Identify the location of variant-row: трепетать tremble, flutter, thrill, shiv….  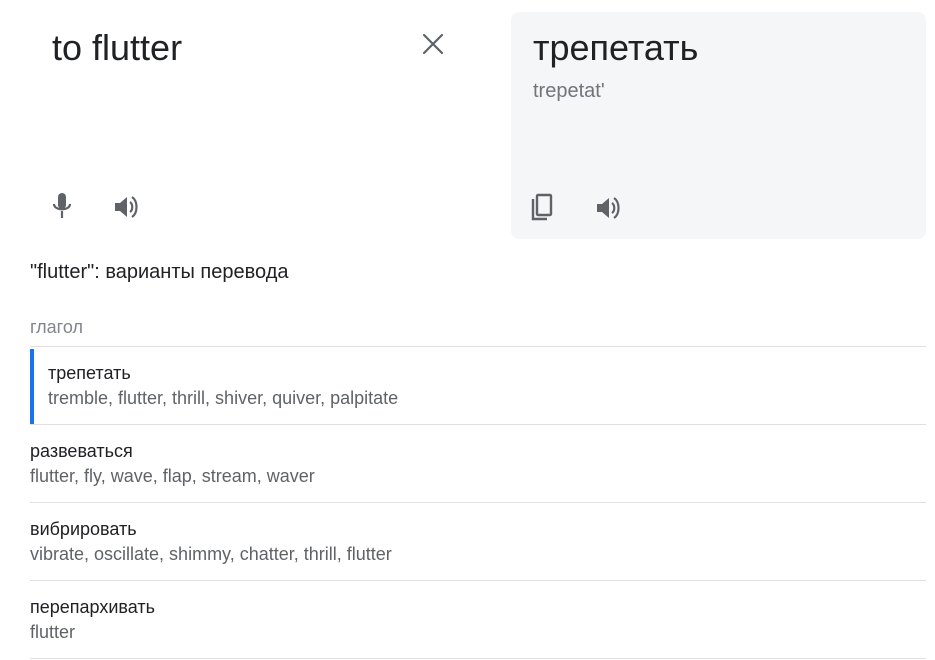
(478, 385).